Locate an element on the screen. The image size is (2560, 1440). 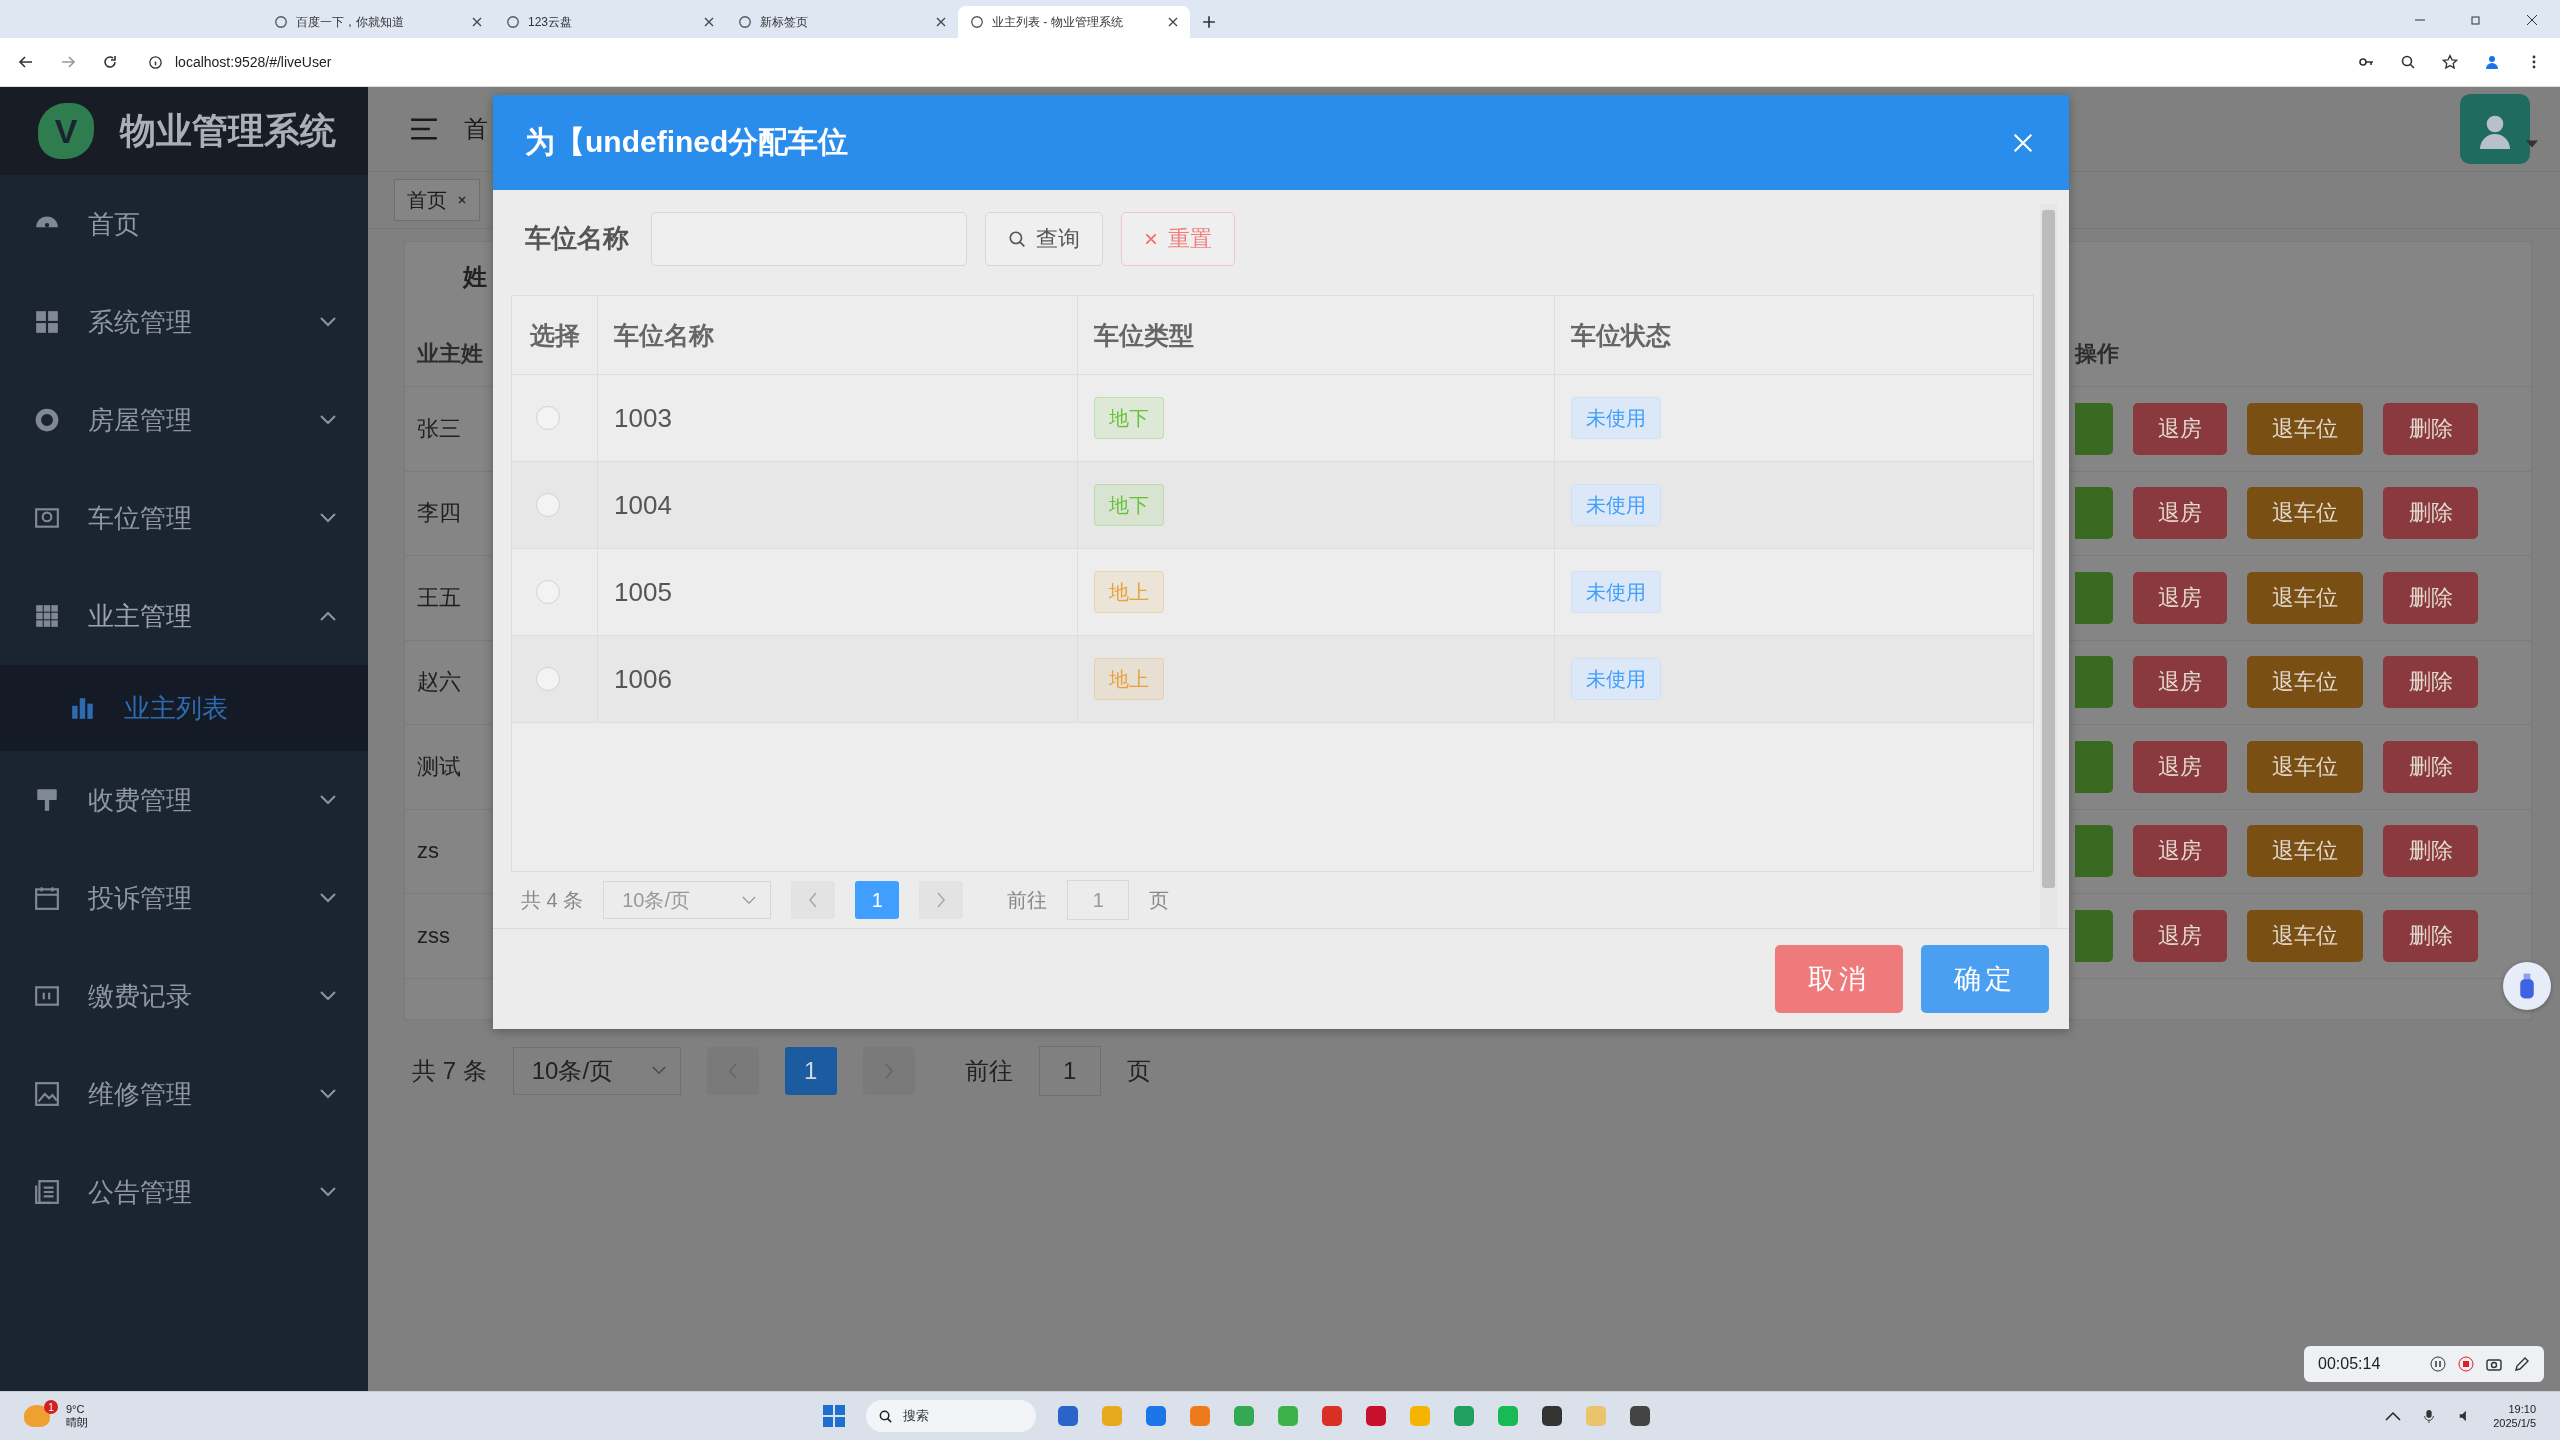
menu-item: 房屋管理 is located at coordinates (184, 420).